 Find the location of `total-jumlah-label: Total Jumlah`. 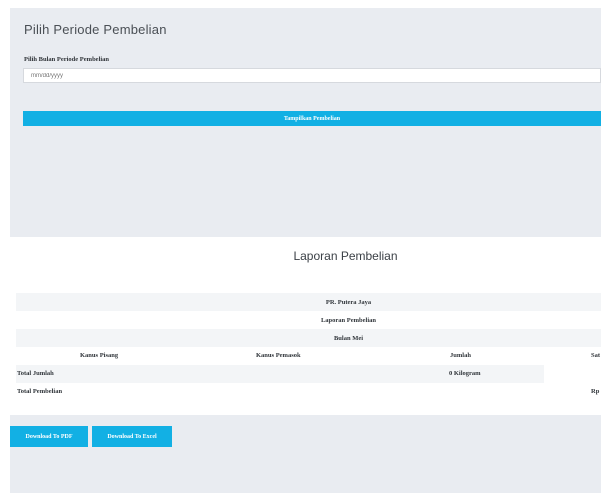

total-jumlah-label: Total Jumlah is located at coordinates (35, 373).